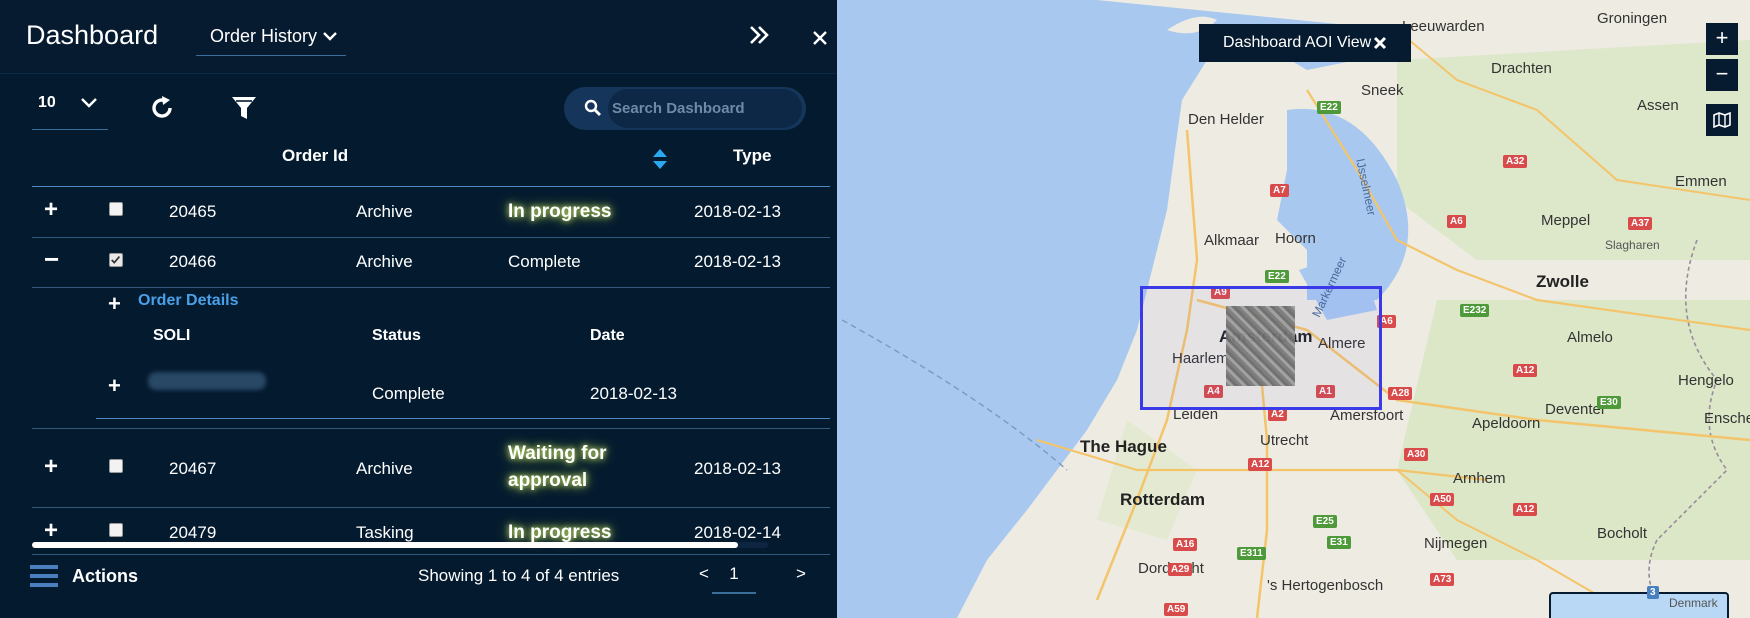  I want to click on road-shield: E311, so click(1251, 553).